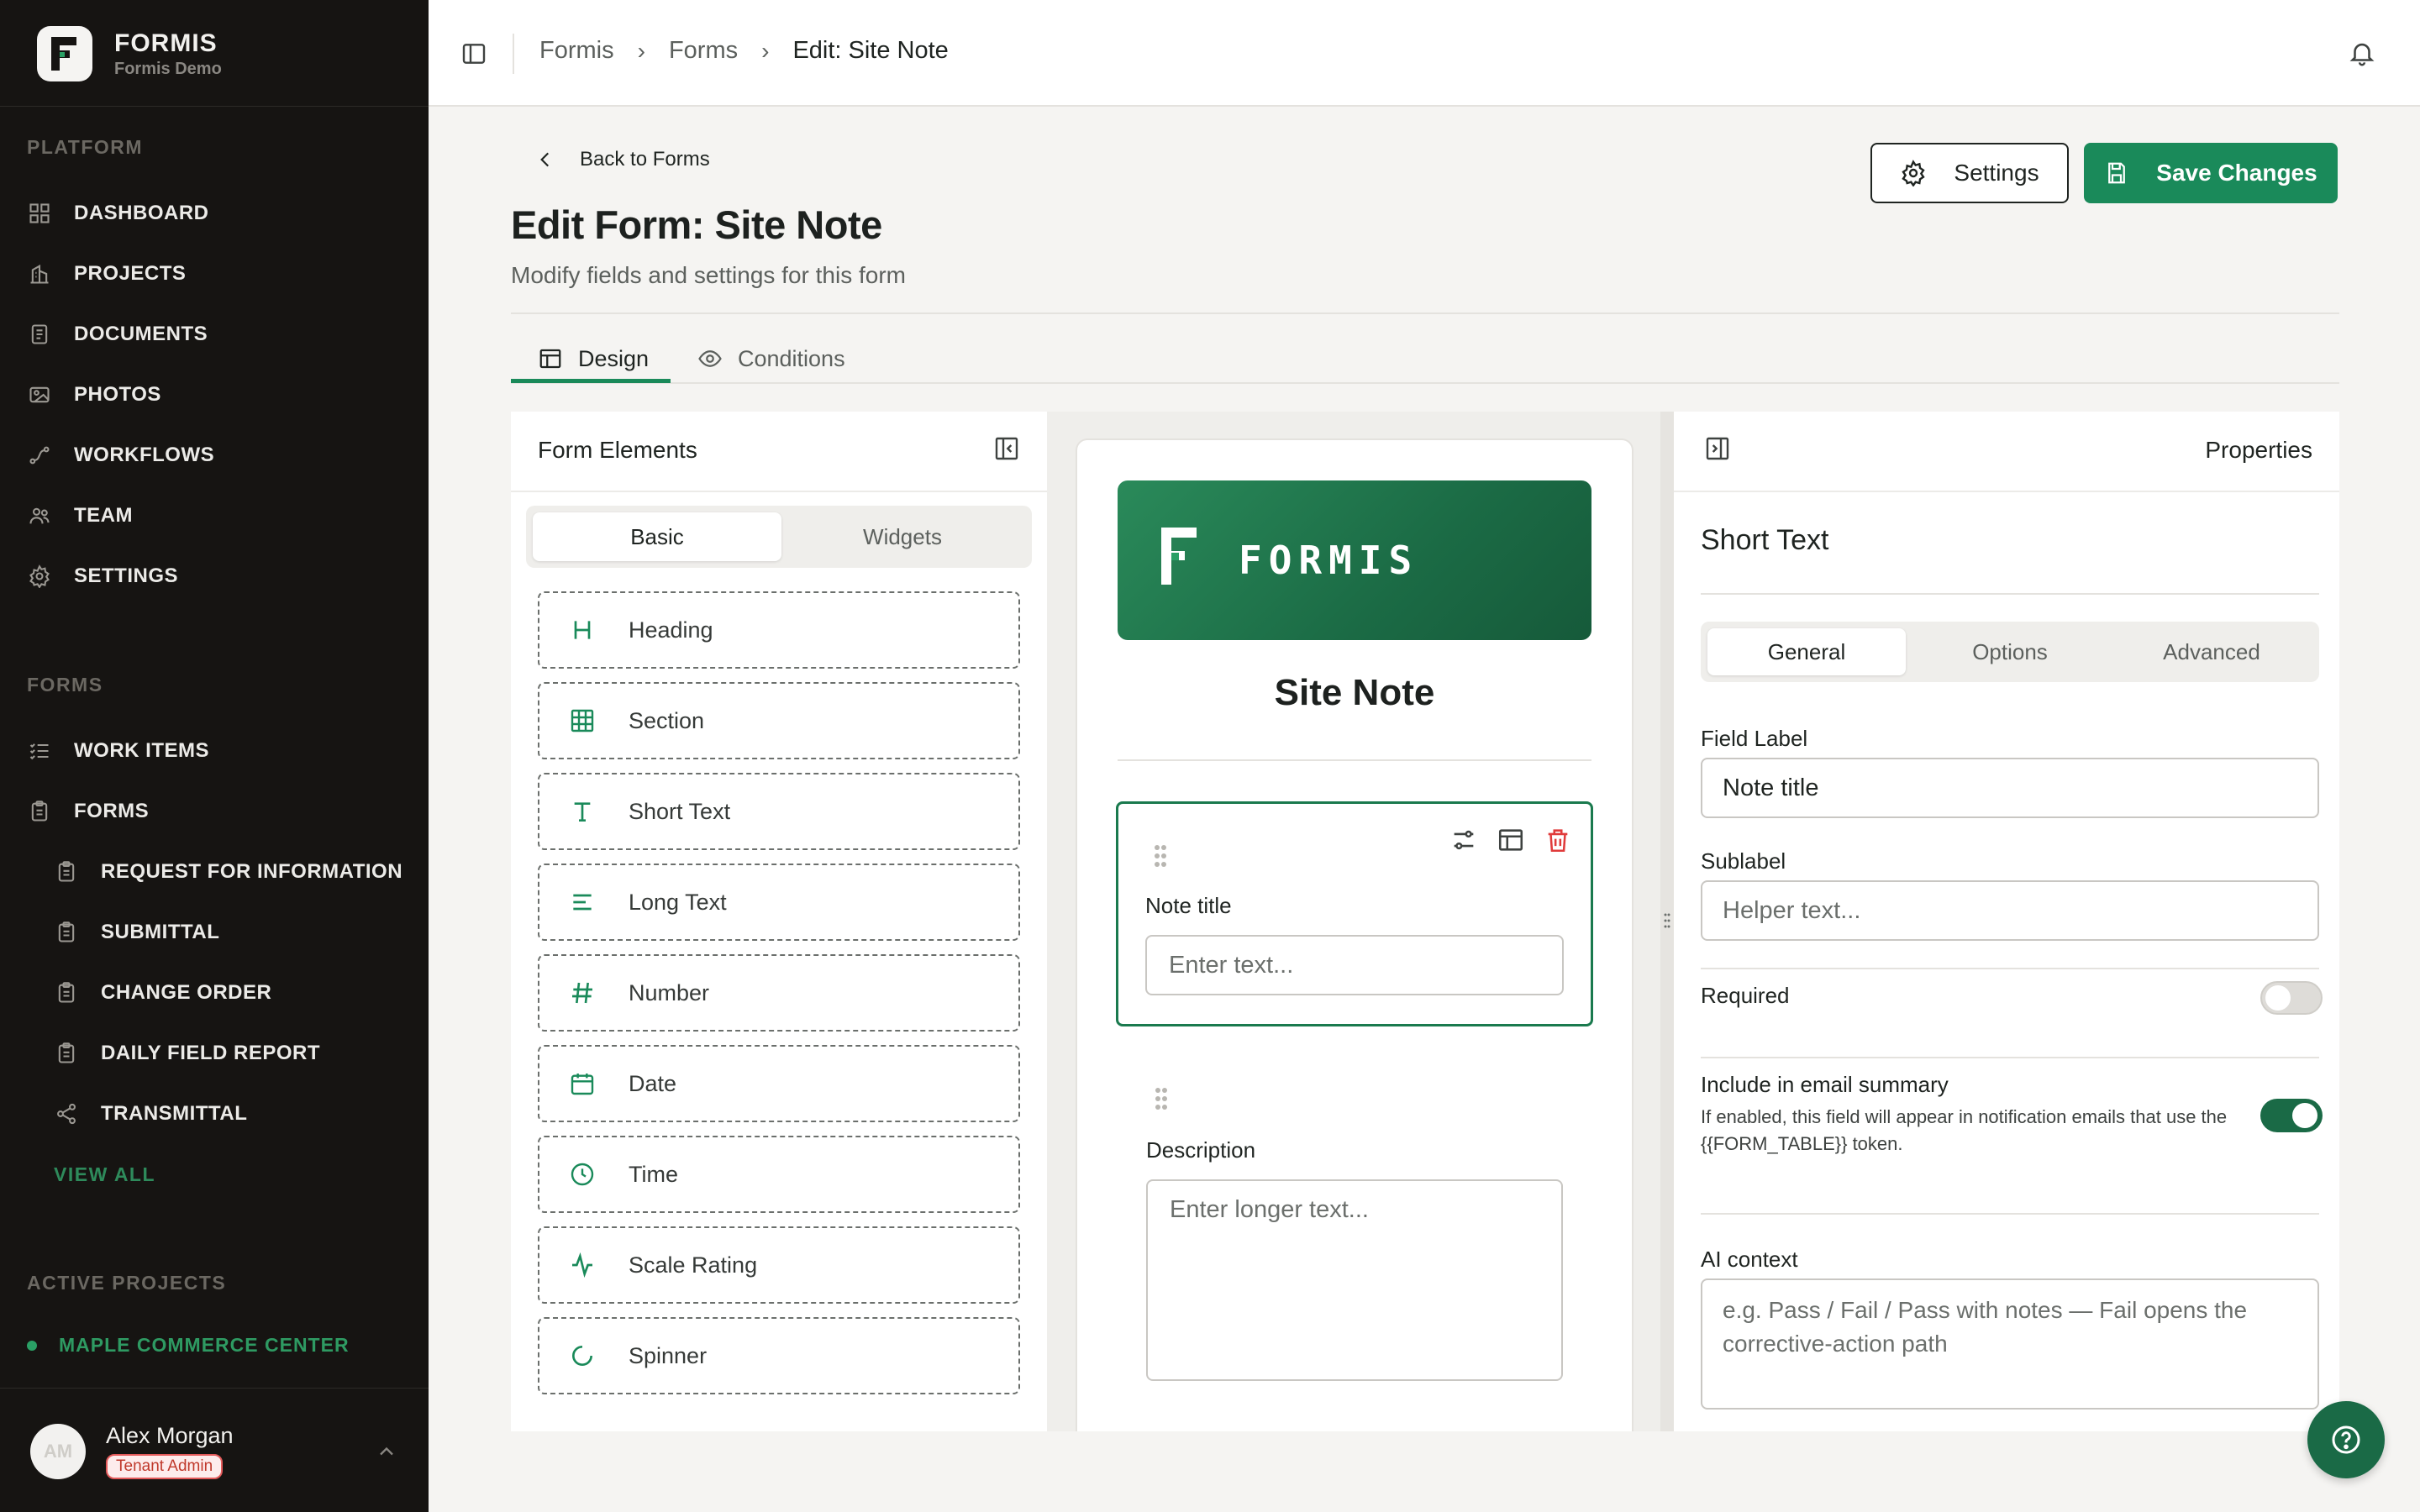  I want to click on element-time: Time, so click(779, 1174).